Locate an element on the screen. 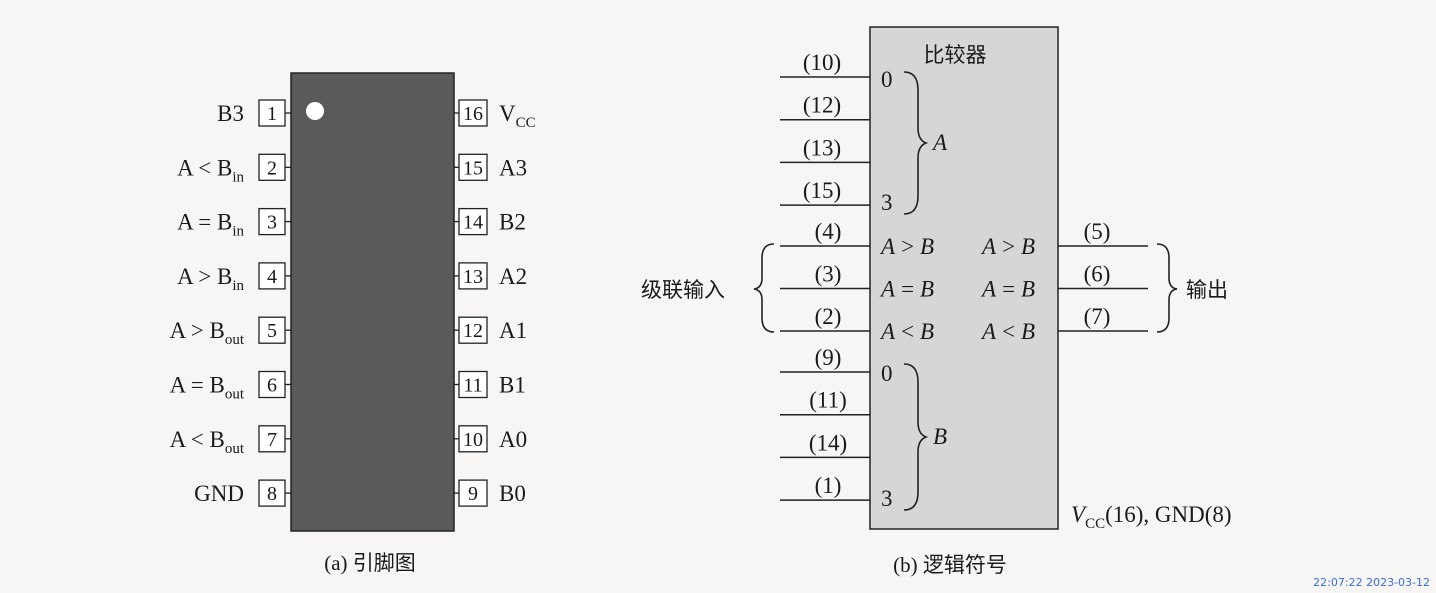  pin-name-2: A < Bin is located at coordinates (210, 170).